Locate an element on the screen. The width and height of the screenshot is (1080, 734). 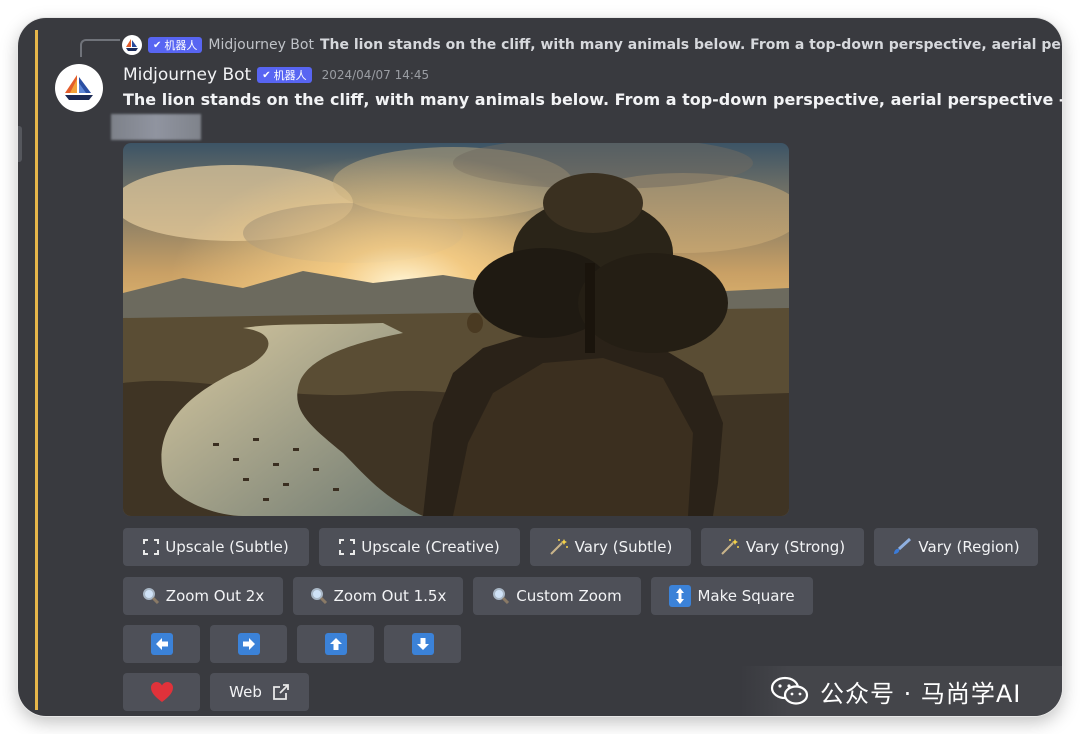
web-link-button: Web is located at coordinates (259, 692).